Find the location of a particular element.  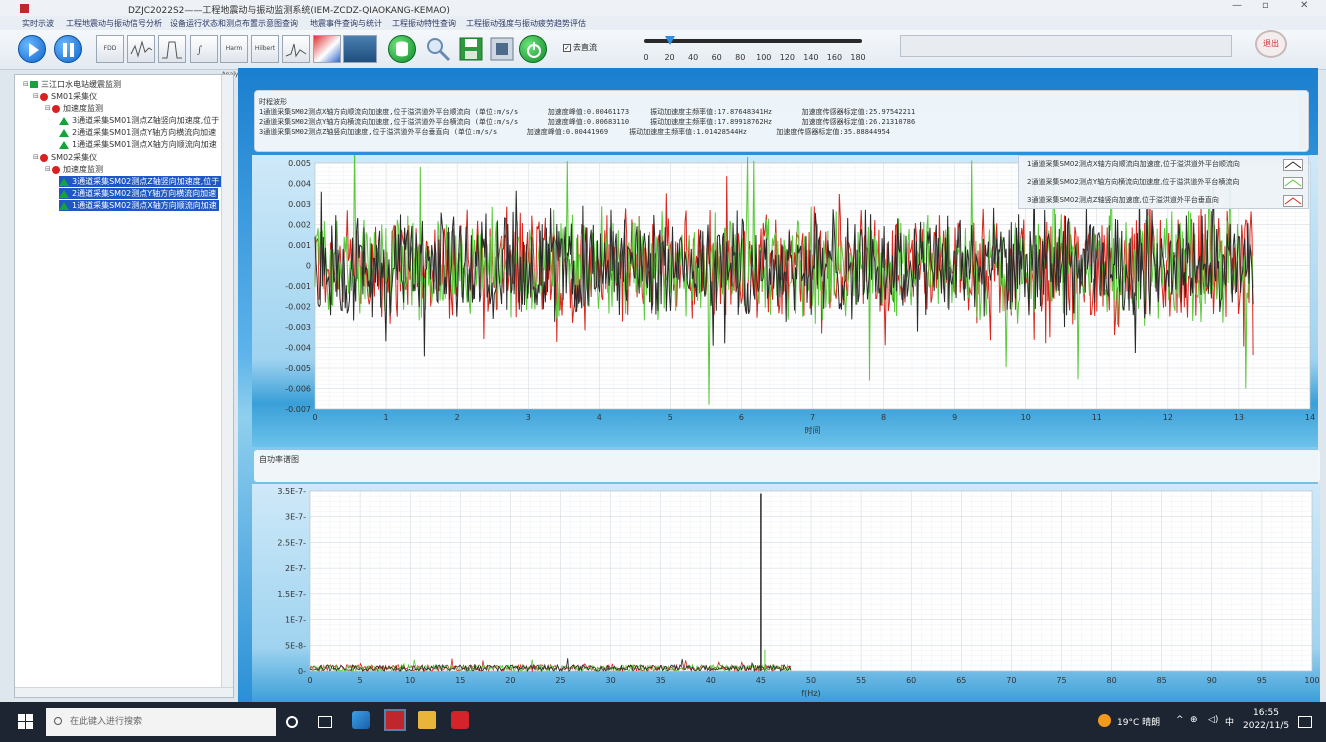

tree-node-sm02-accel: ⊟ 加速度监测 is located at coordinates (74, 169).